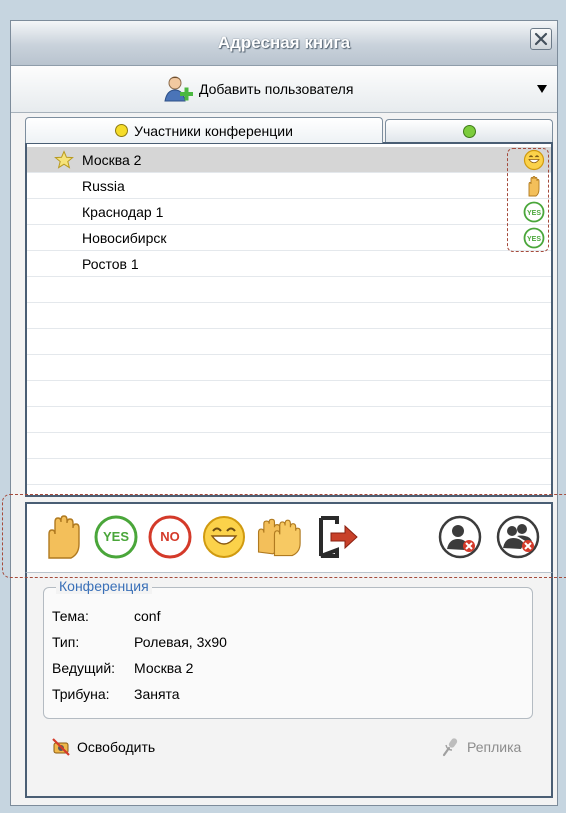 The width and height of the screenshot is (566, 813). I want to click on toolbar-dropdown-arrow, so click(542, 89).